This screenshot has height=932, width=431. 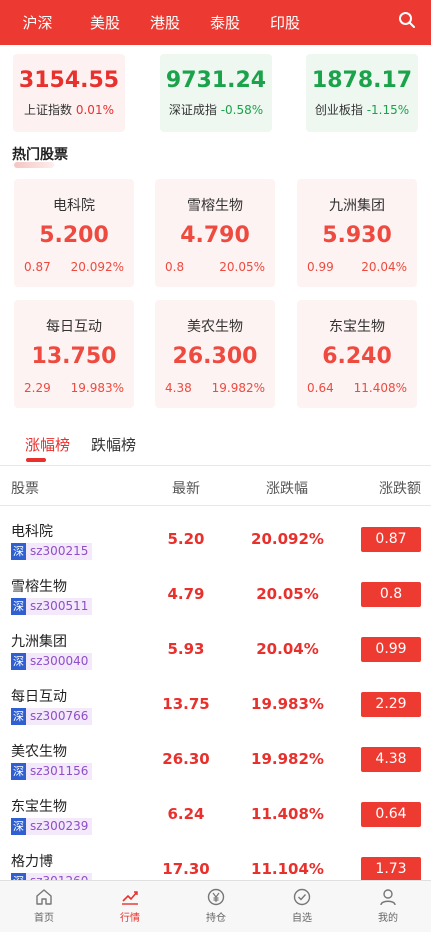 I want to click on nav-market: 行情, so click(x=130, y=905).